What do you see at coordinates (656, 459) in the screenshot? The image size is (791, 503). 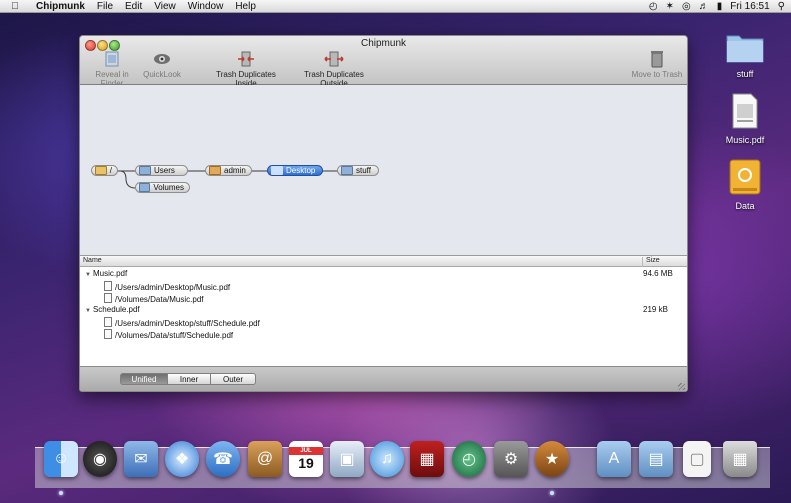 I see `dock-documents-folder-icon: ▤` at bounding box center [656, 459].